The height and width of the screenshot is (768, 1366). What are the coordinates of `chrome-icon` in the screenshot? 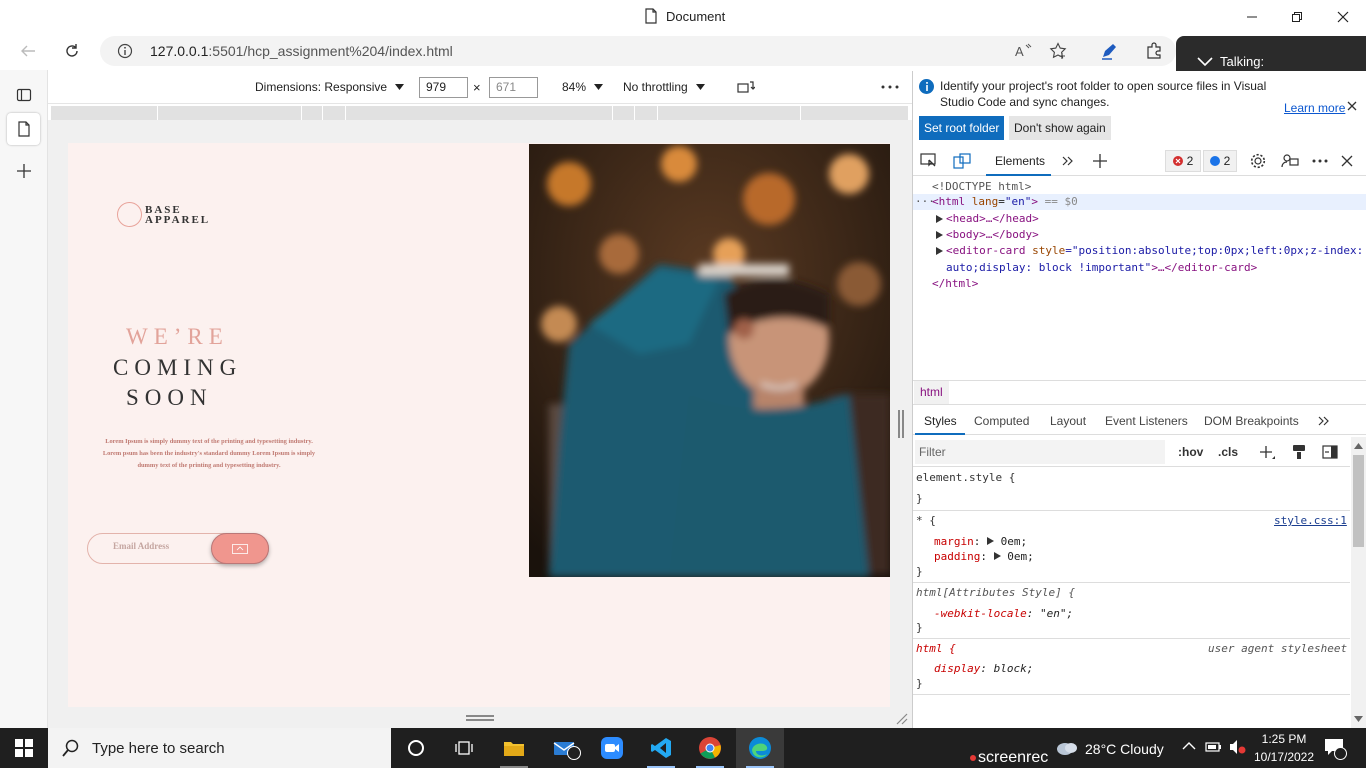 It's located at (710, 748).